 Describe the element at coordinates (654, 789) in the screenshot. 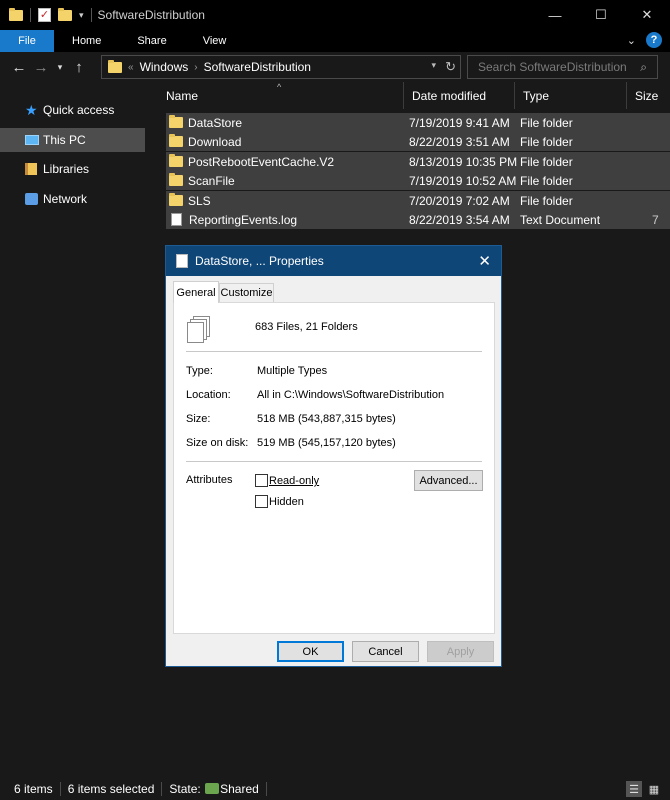

I see `large-icons-view-icon: ▦` at that location.